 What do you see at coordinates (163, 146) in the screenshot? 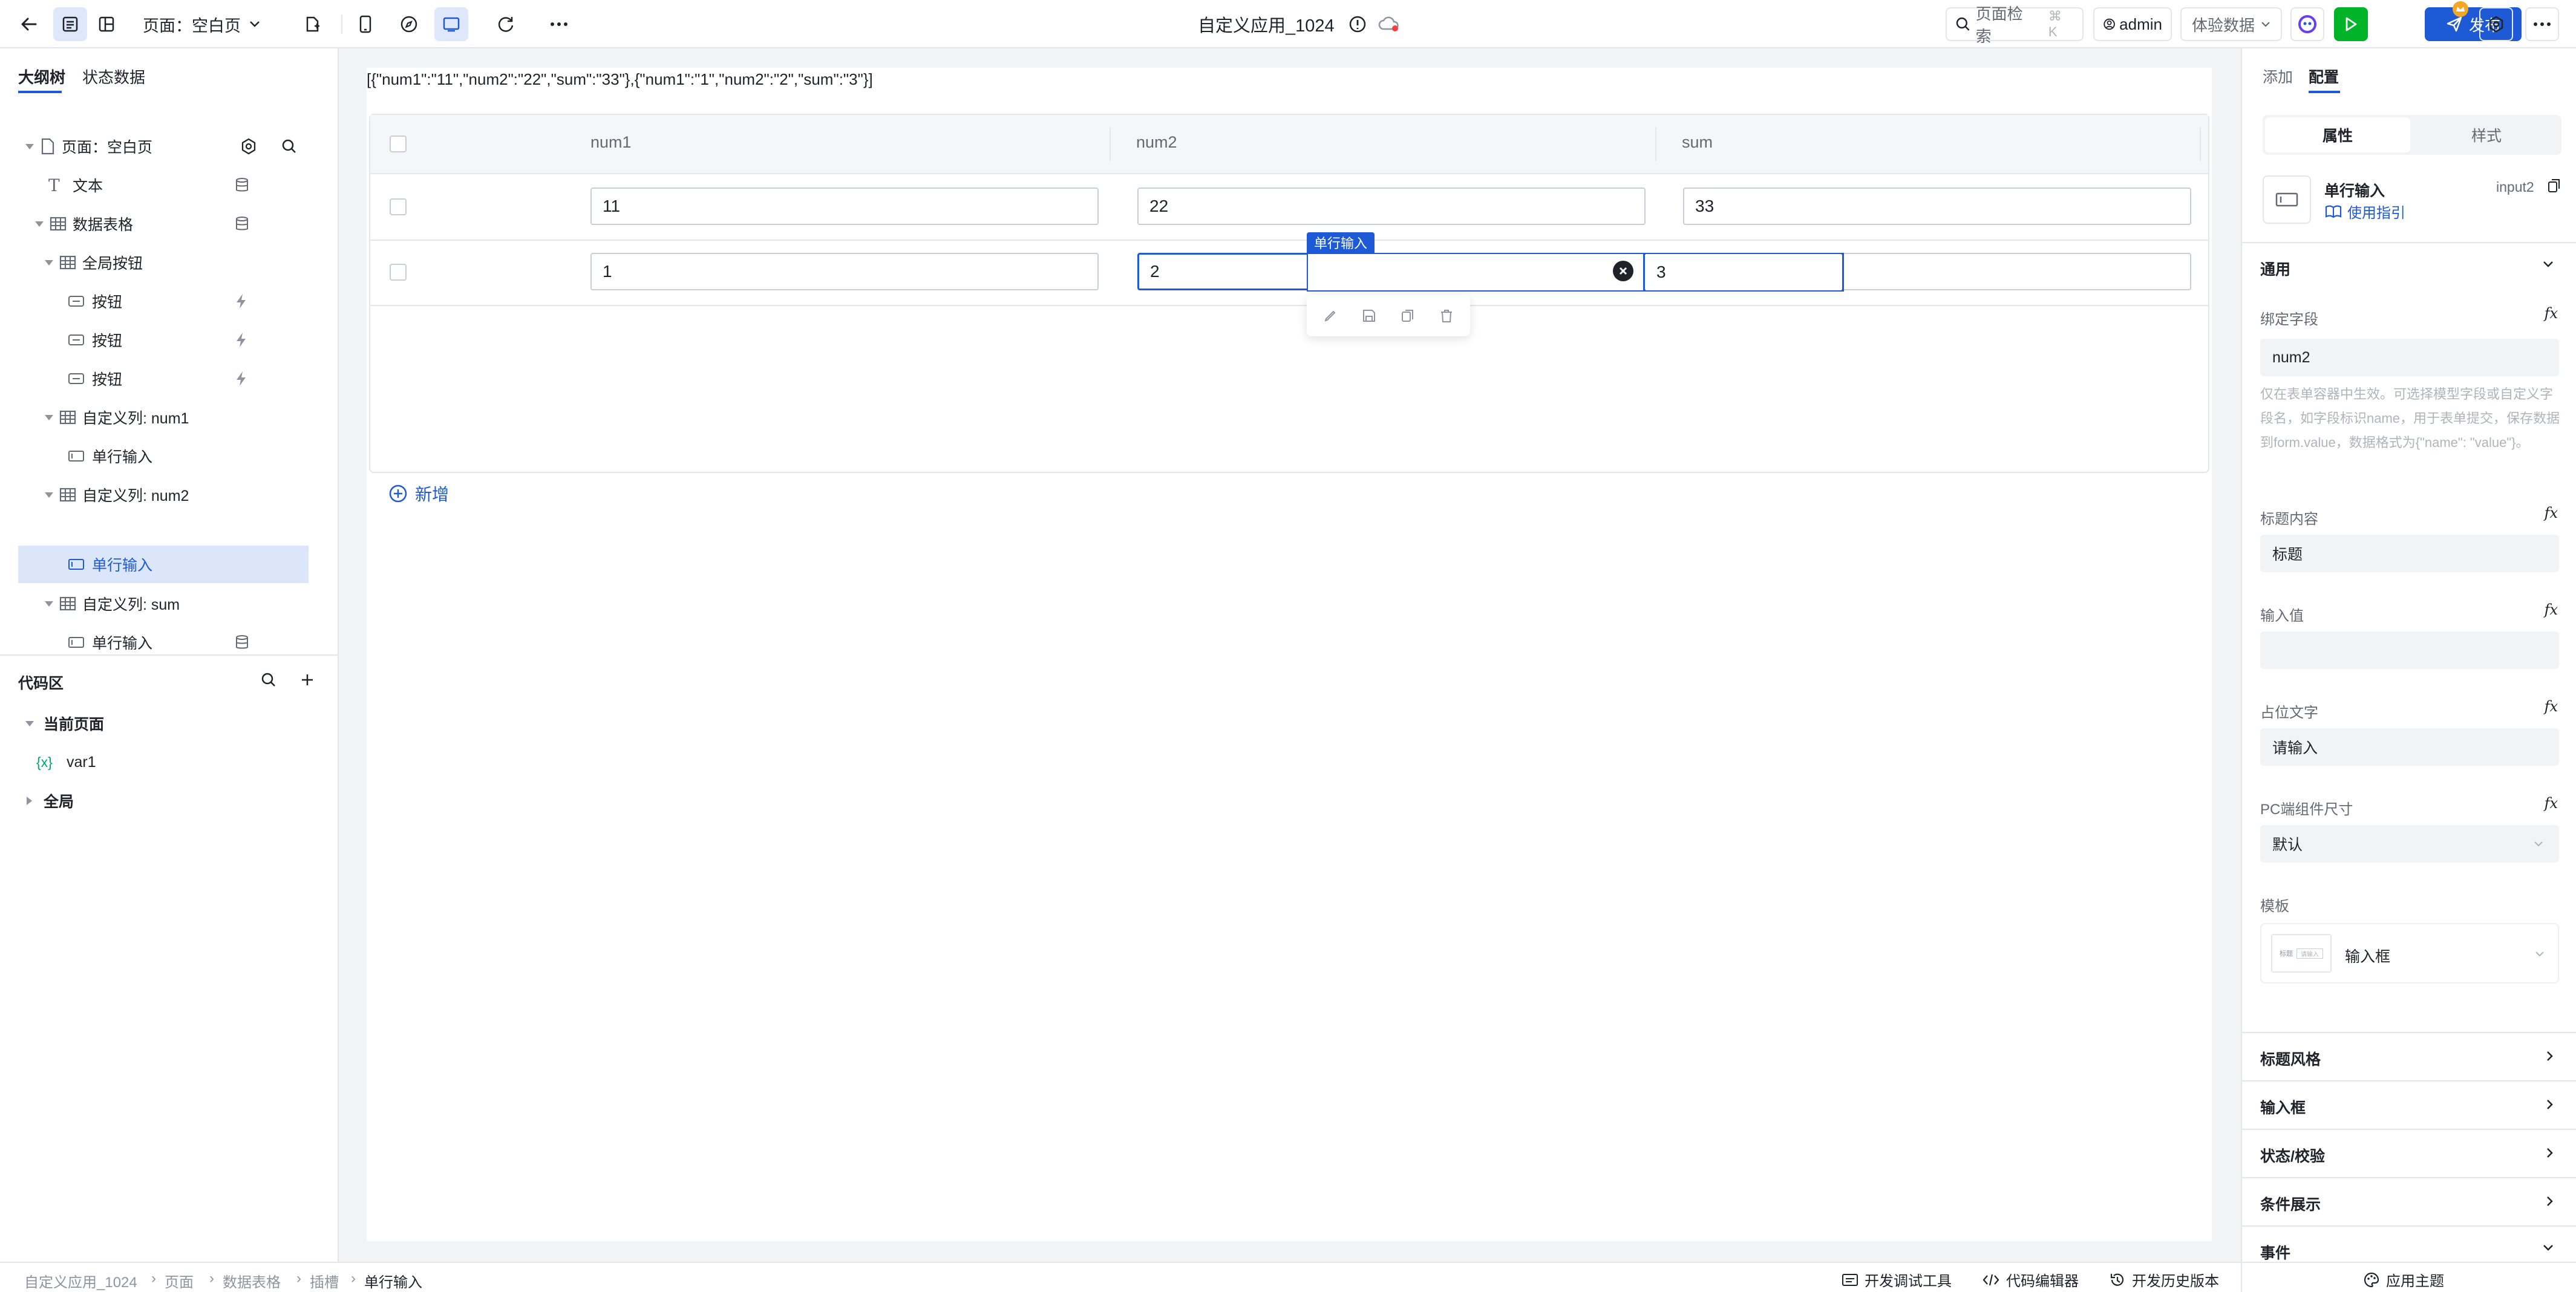
I see `tree-item-page: 页面：空白页` at bounding box center [163, 146].